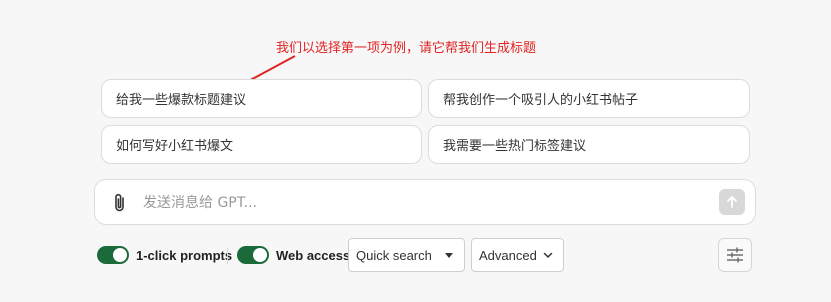 The height and width of the screenshot is (302, 831). I want to click on suggestion-label: 如何写好小红书爆文, so click(175, 146).